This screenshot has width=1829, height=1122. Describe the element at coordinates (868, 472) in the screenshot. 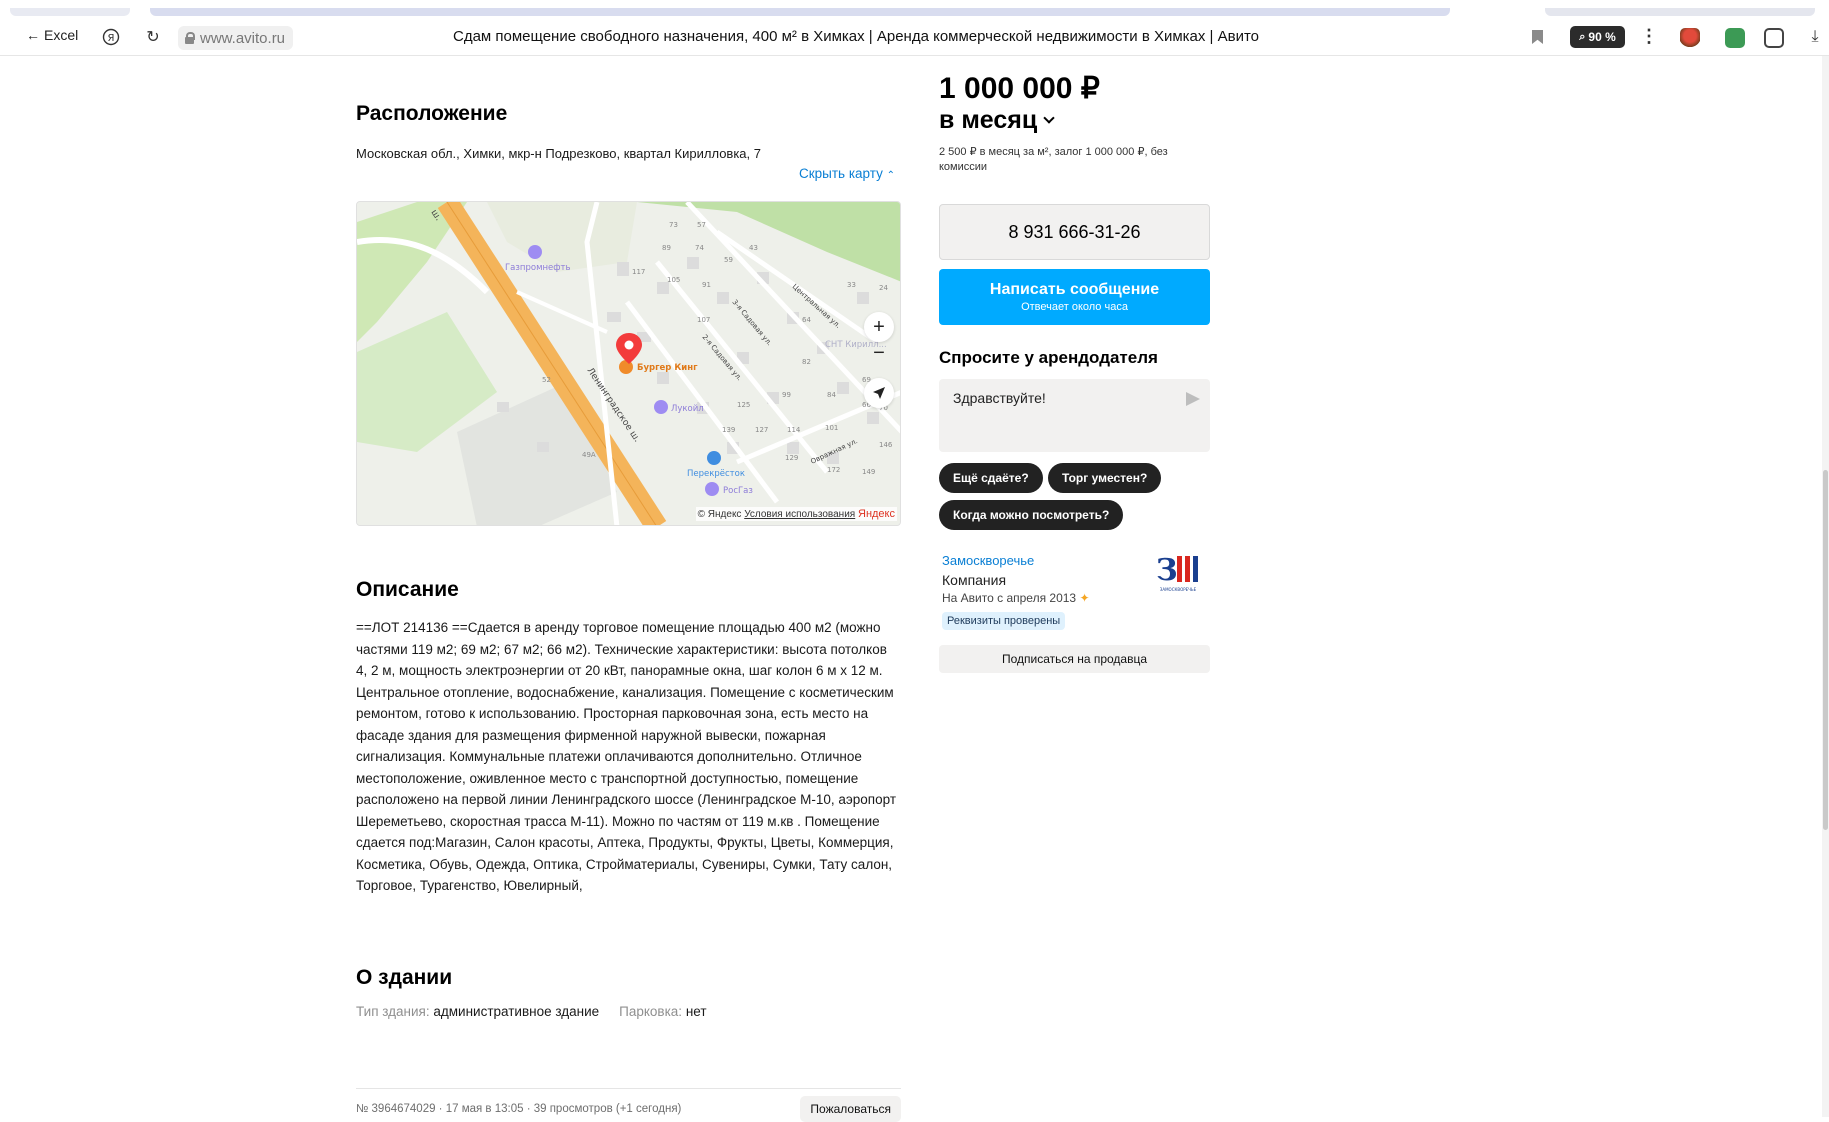

I see `svg-text: 149` at that location.